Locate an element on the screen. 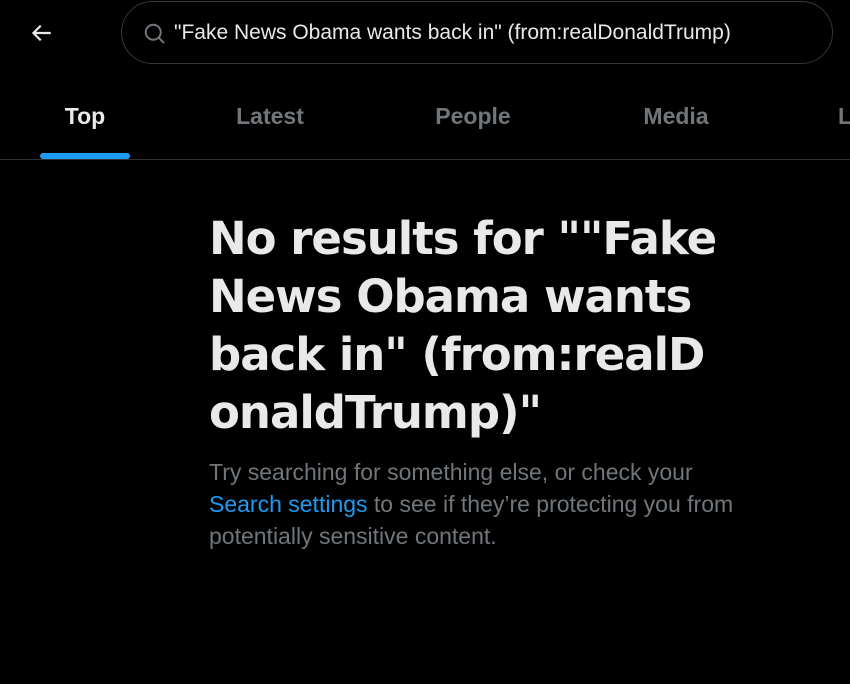  search-settings-link: Search settings is located at coordinates (288, 504).